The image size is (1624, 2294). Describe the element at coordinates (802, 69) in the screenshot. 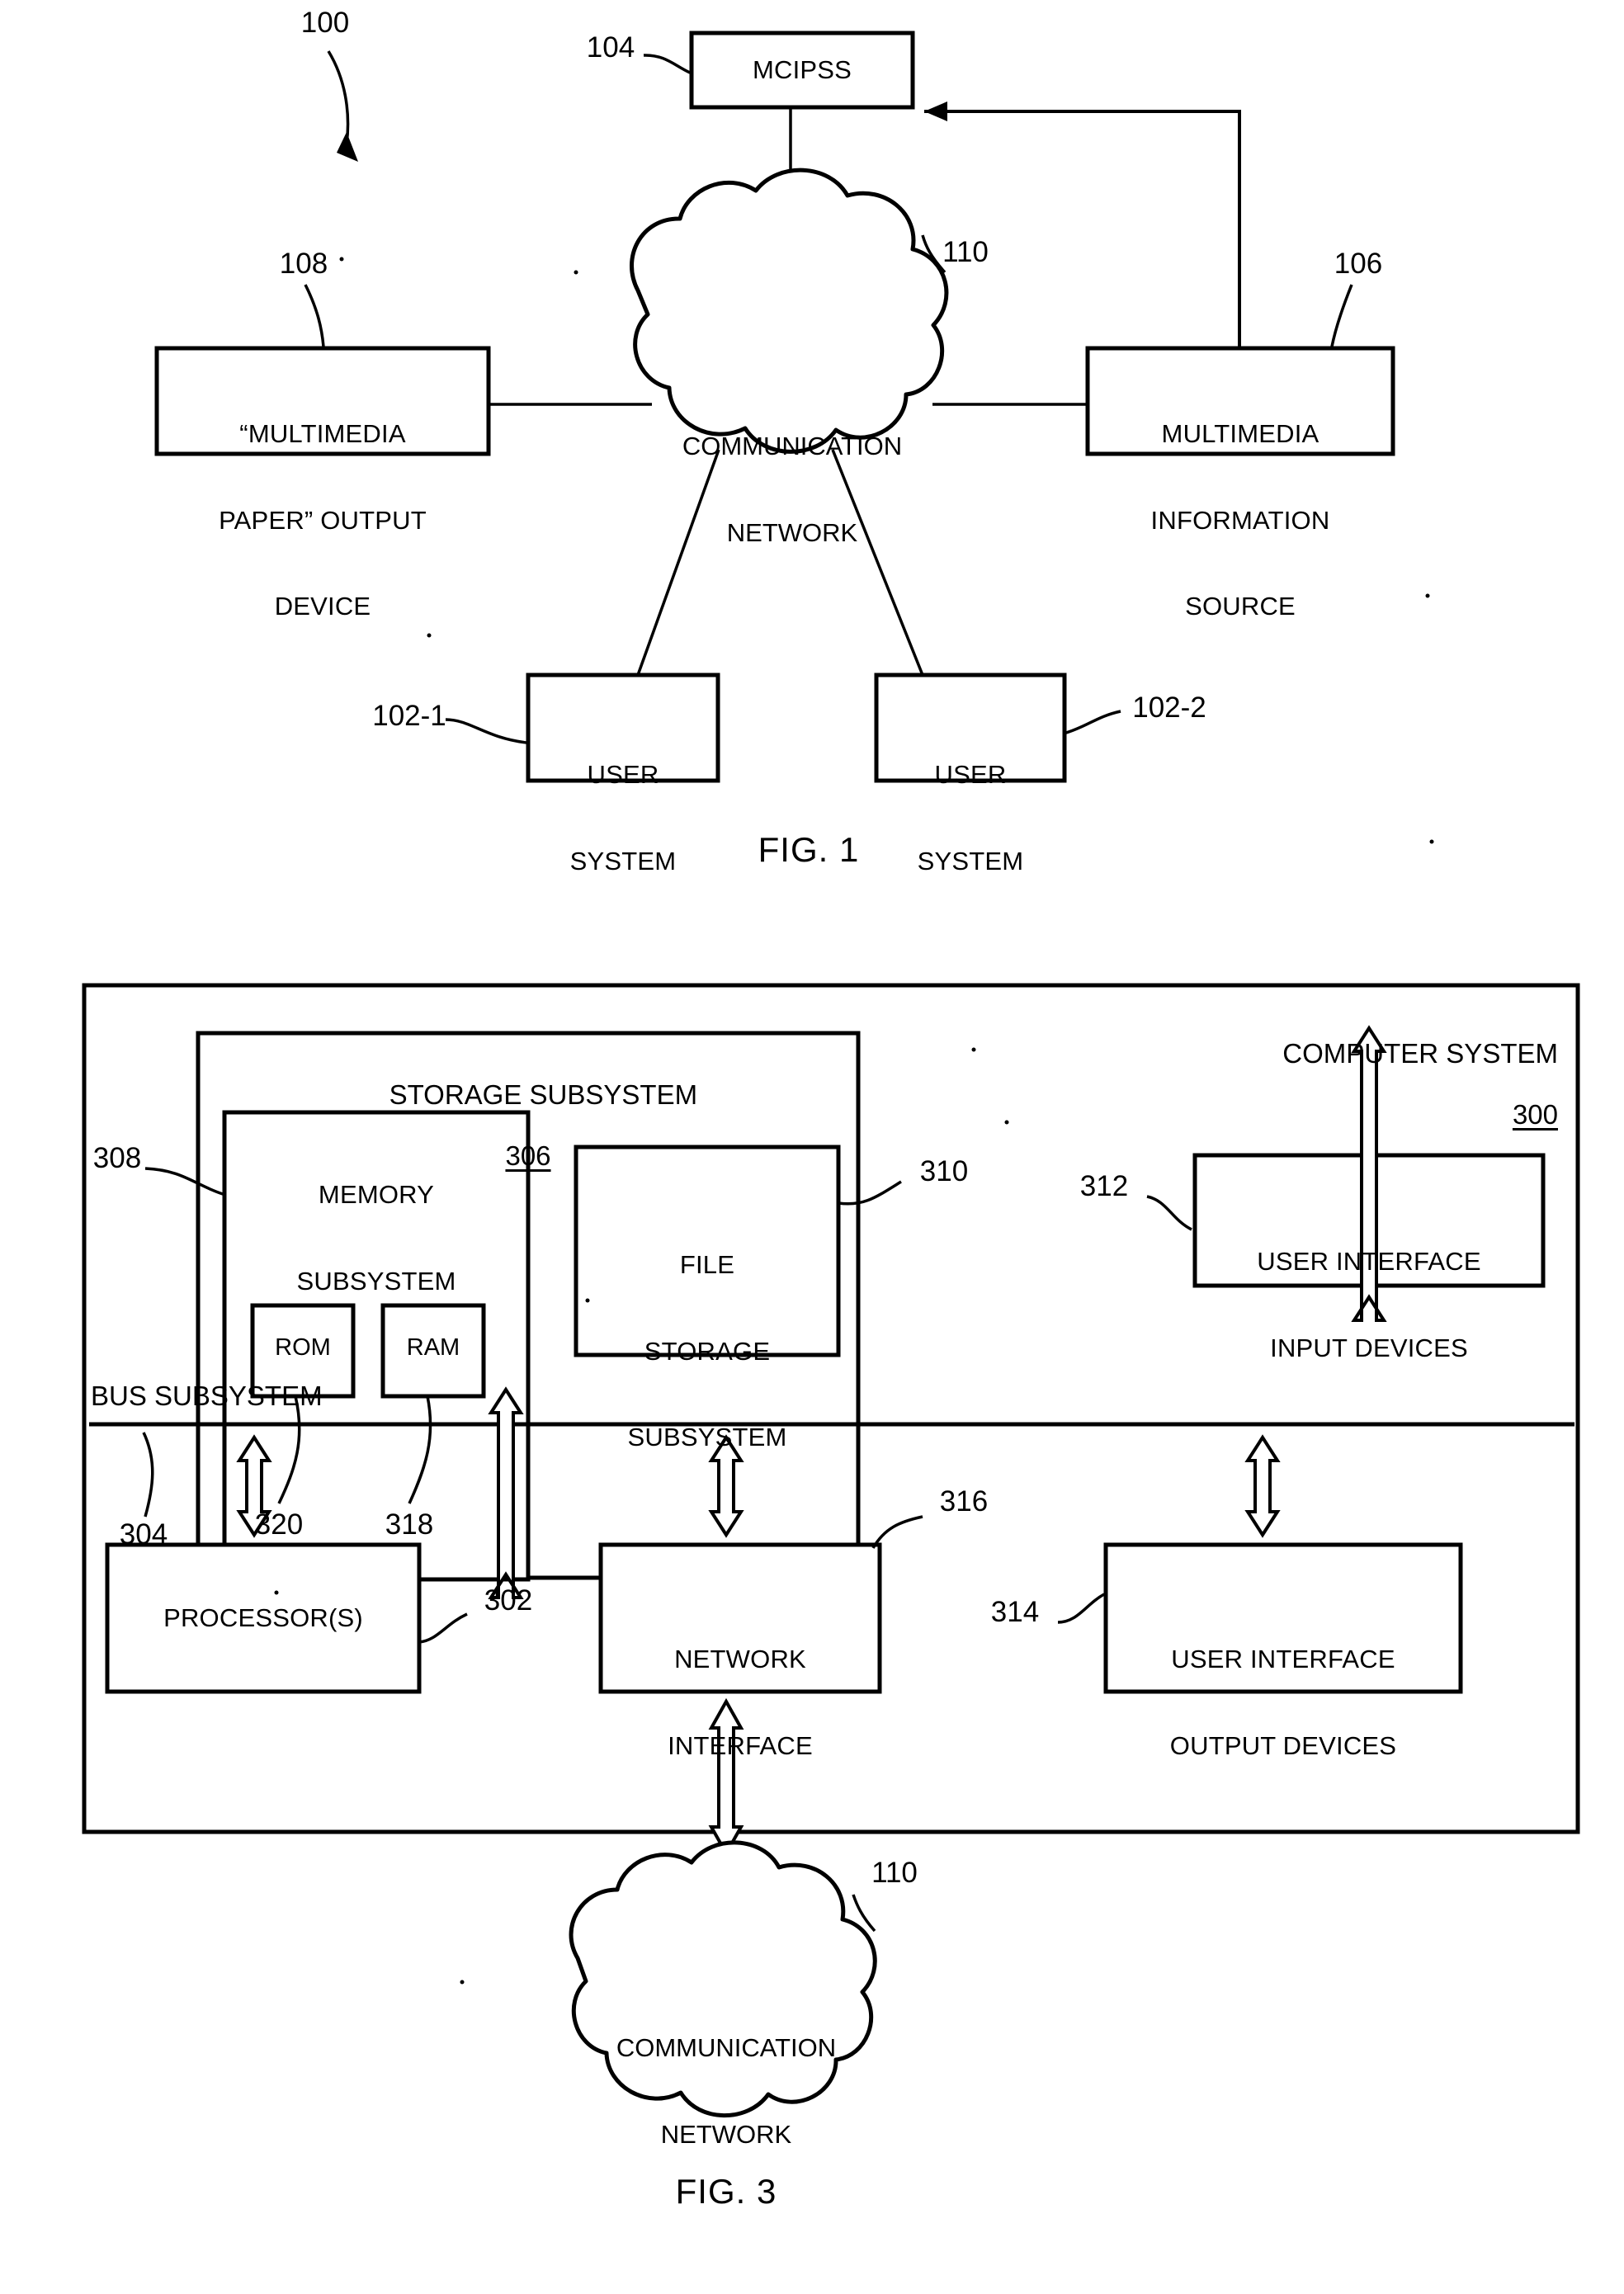

I see `mcipss-box-label: MCIPSS` at that location.